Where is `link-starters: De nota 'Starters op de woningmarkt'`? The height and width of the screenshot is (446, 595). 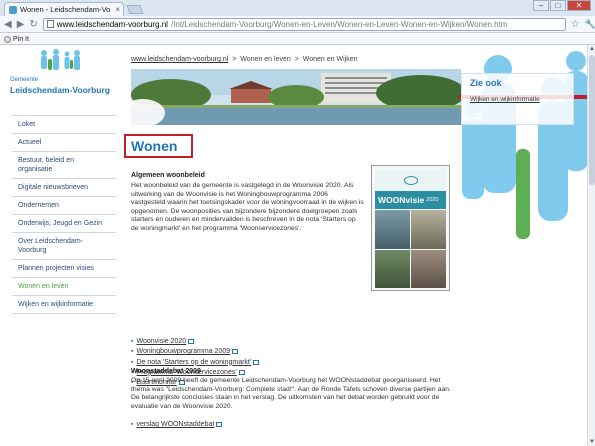 link-starters: De nota 'Starters op de woningmarkt' is located at coordinates (193, 362).